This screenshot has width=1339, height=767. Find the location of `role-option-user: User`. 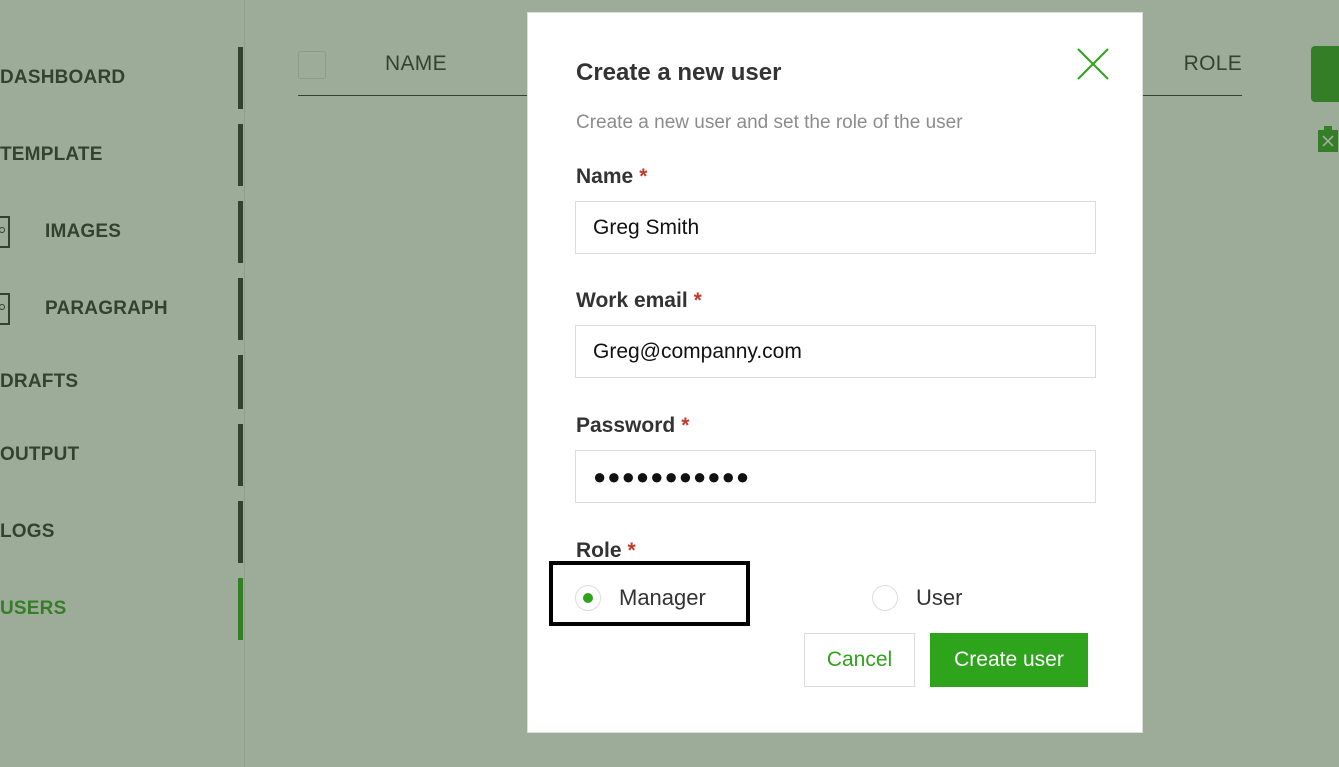

role-option-user: User is located at coordinates (917, 598).